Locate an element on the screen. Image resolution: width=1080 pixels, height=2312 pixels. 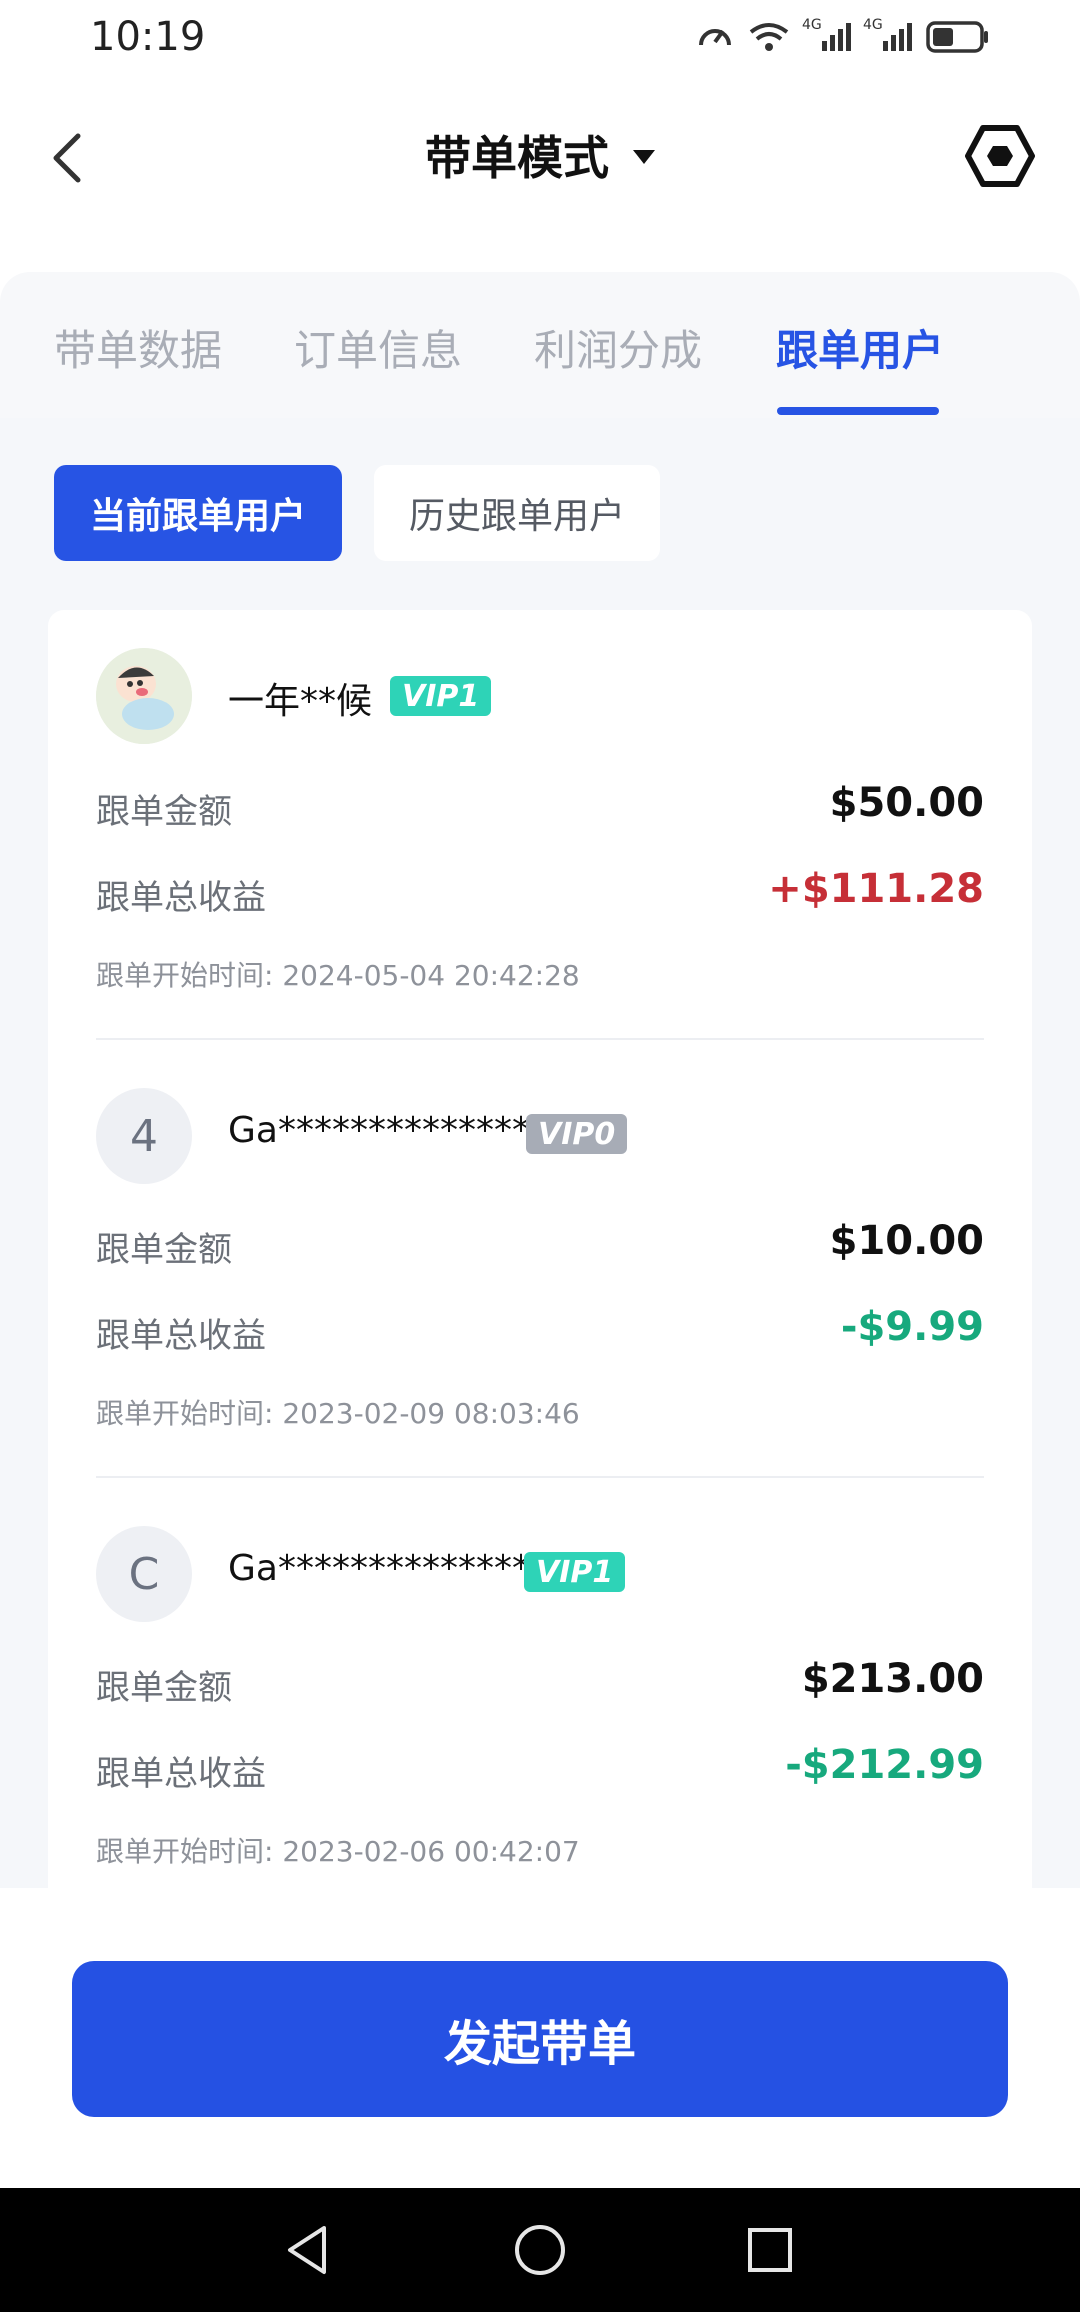
amount-value: $50.00 is located at coordinates (906, 803).